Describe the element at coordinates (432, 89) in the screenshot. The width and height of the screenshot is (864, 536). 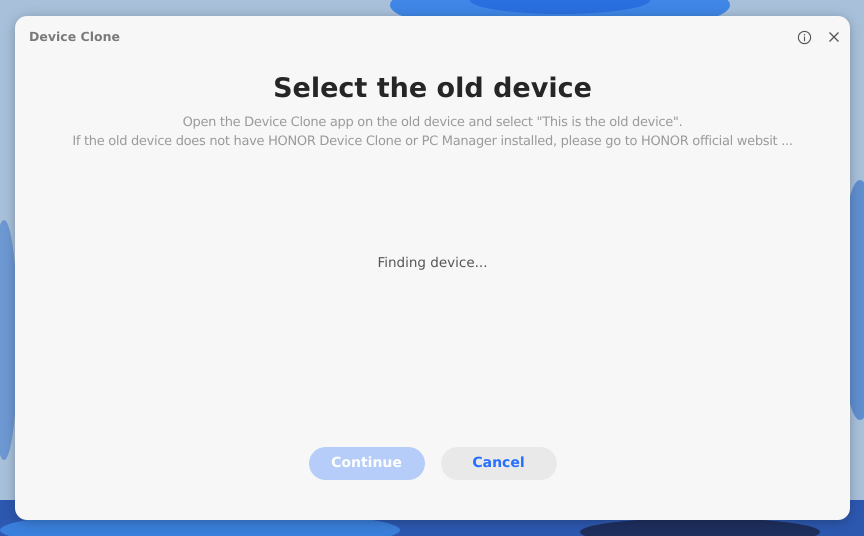
I see `heading: Select the old device` at that location.